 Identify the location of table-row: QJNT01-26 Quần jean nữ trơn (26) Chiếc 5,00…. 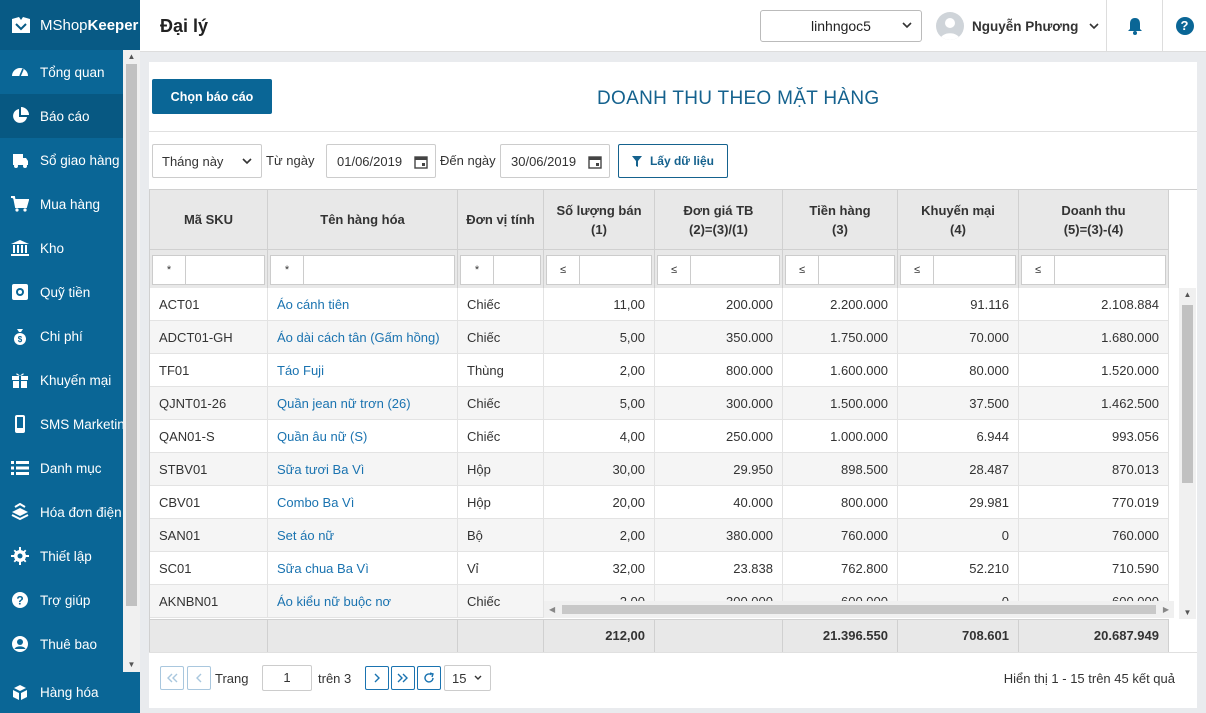
(659, 403).